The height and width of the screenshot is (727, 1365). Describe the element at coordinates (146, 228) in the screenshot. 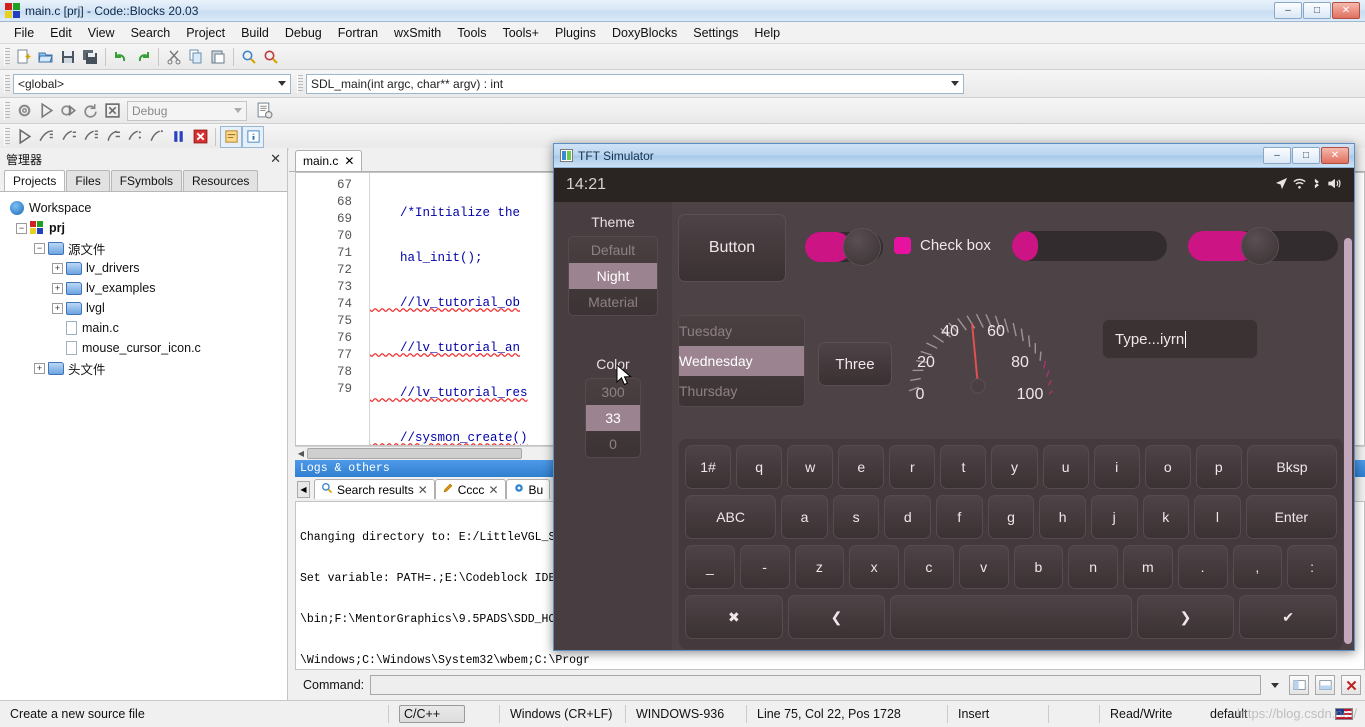

I see `tree-item-project: − prj` at that location.